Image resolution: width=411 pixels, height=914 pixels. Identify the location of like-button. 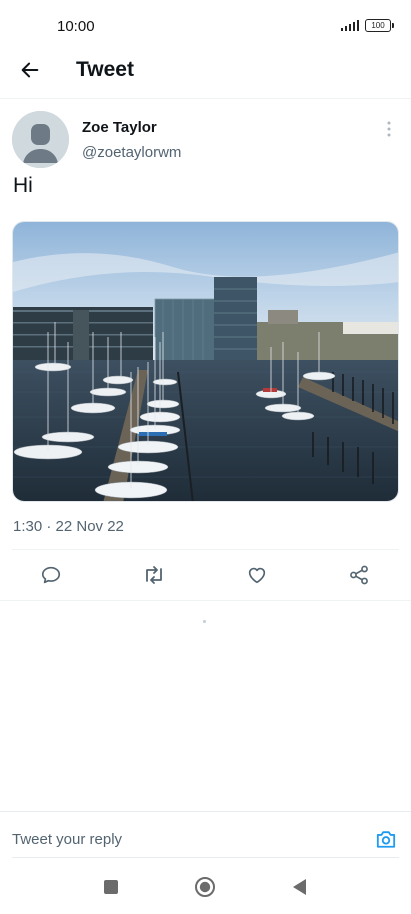
(257, 575).